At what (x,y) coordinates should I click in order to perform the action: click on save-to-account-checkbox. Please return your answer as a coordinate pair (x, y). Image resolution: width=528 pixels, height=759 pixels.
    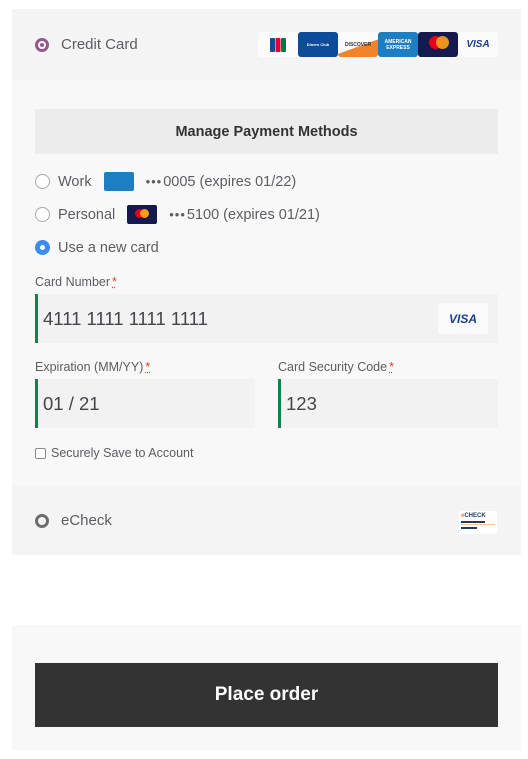
    Looking at the image, I should click on (40, 453).